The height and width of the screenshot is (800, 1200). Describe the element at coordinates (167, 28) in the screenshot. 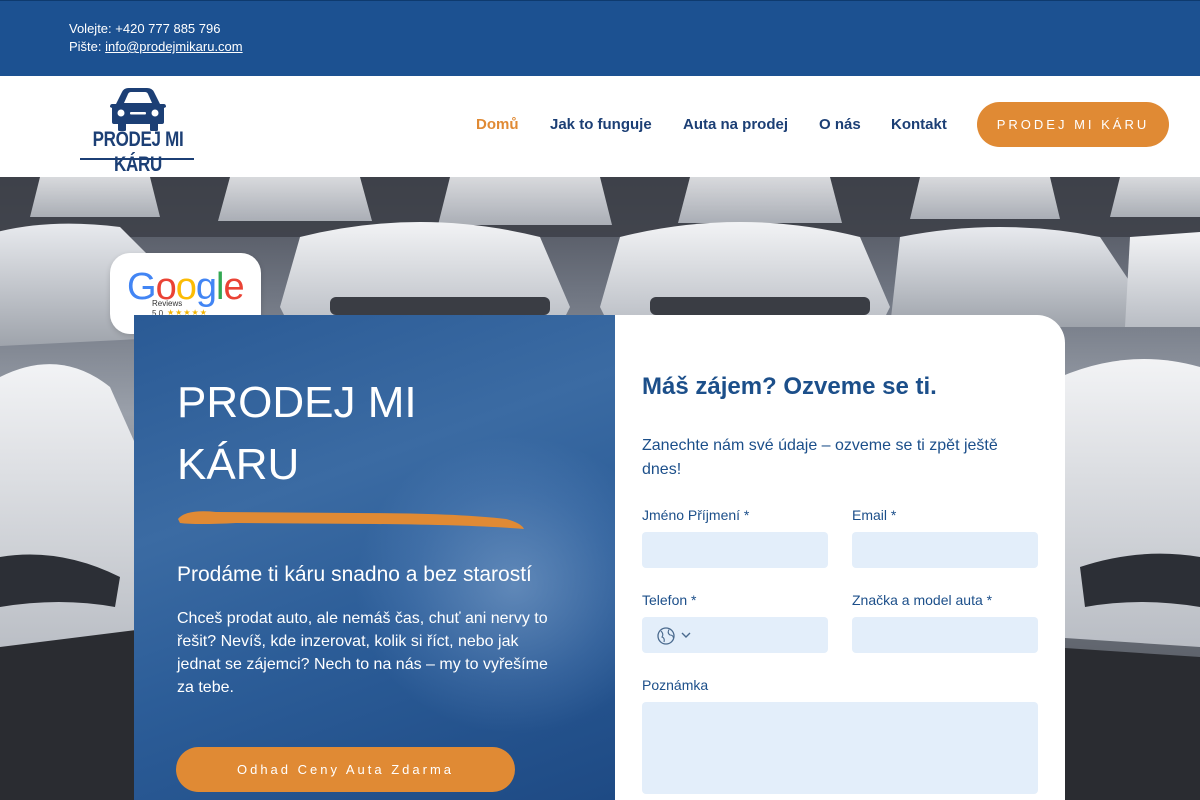

I see `phone-number: +420 777 885 796` at that location.